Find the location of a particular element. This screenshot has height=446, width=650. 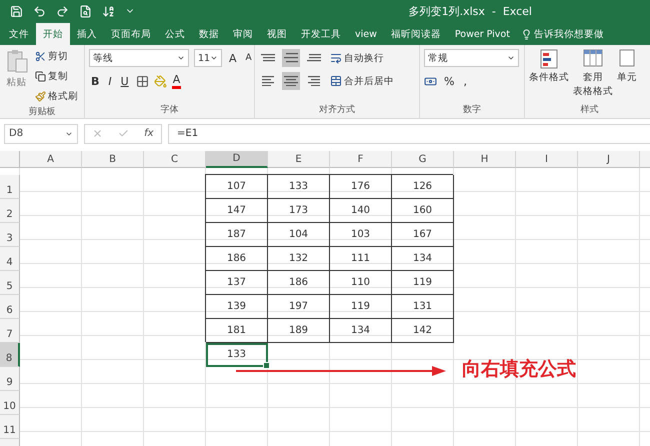

shrink-font-button: A is located at coordinates (249, 58).